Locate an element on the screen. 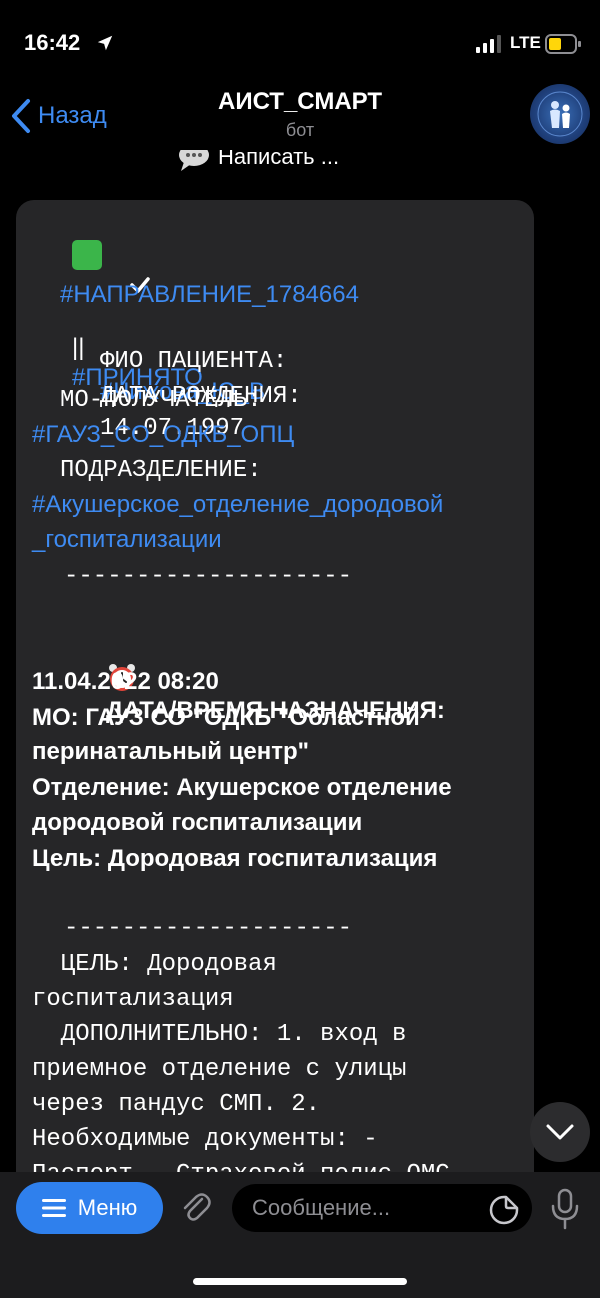 The height and width of the screenshot is (1298, 600). microphone-icon is located at coordinates (565, 1209).